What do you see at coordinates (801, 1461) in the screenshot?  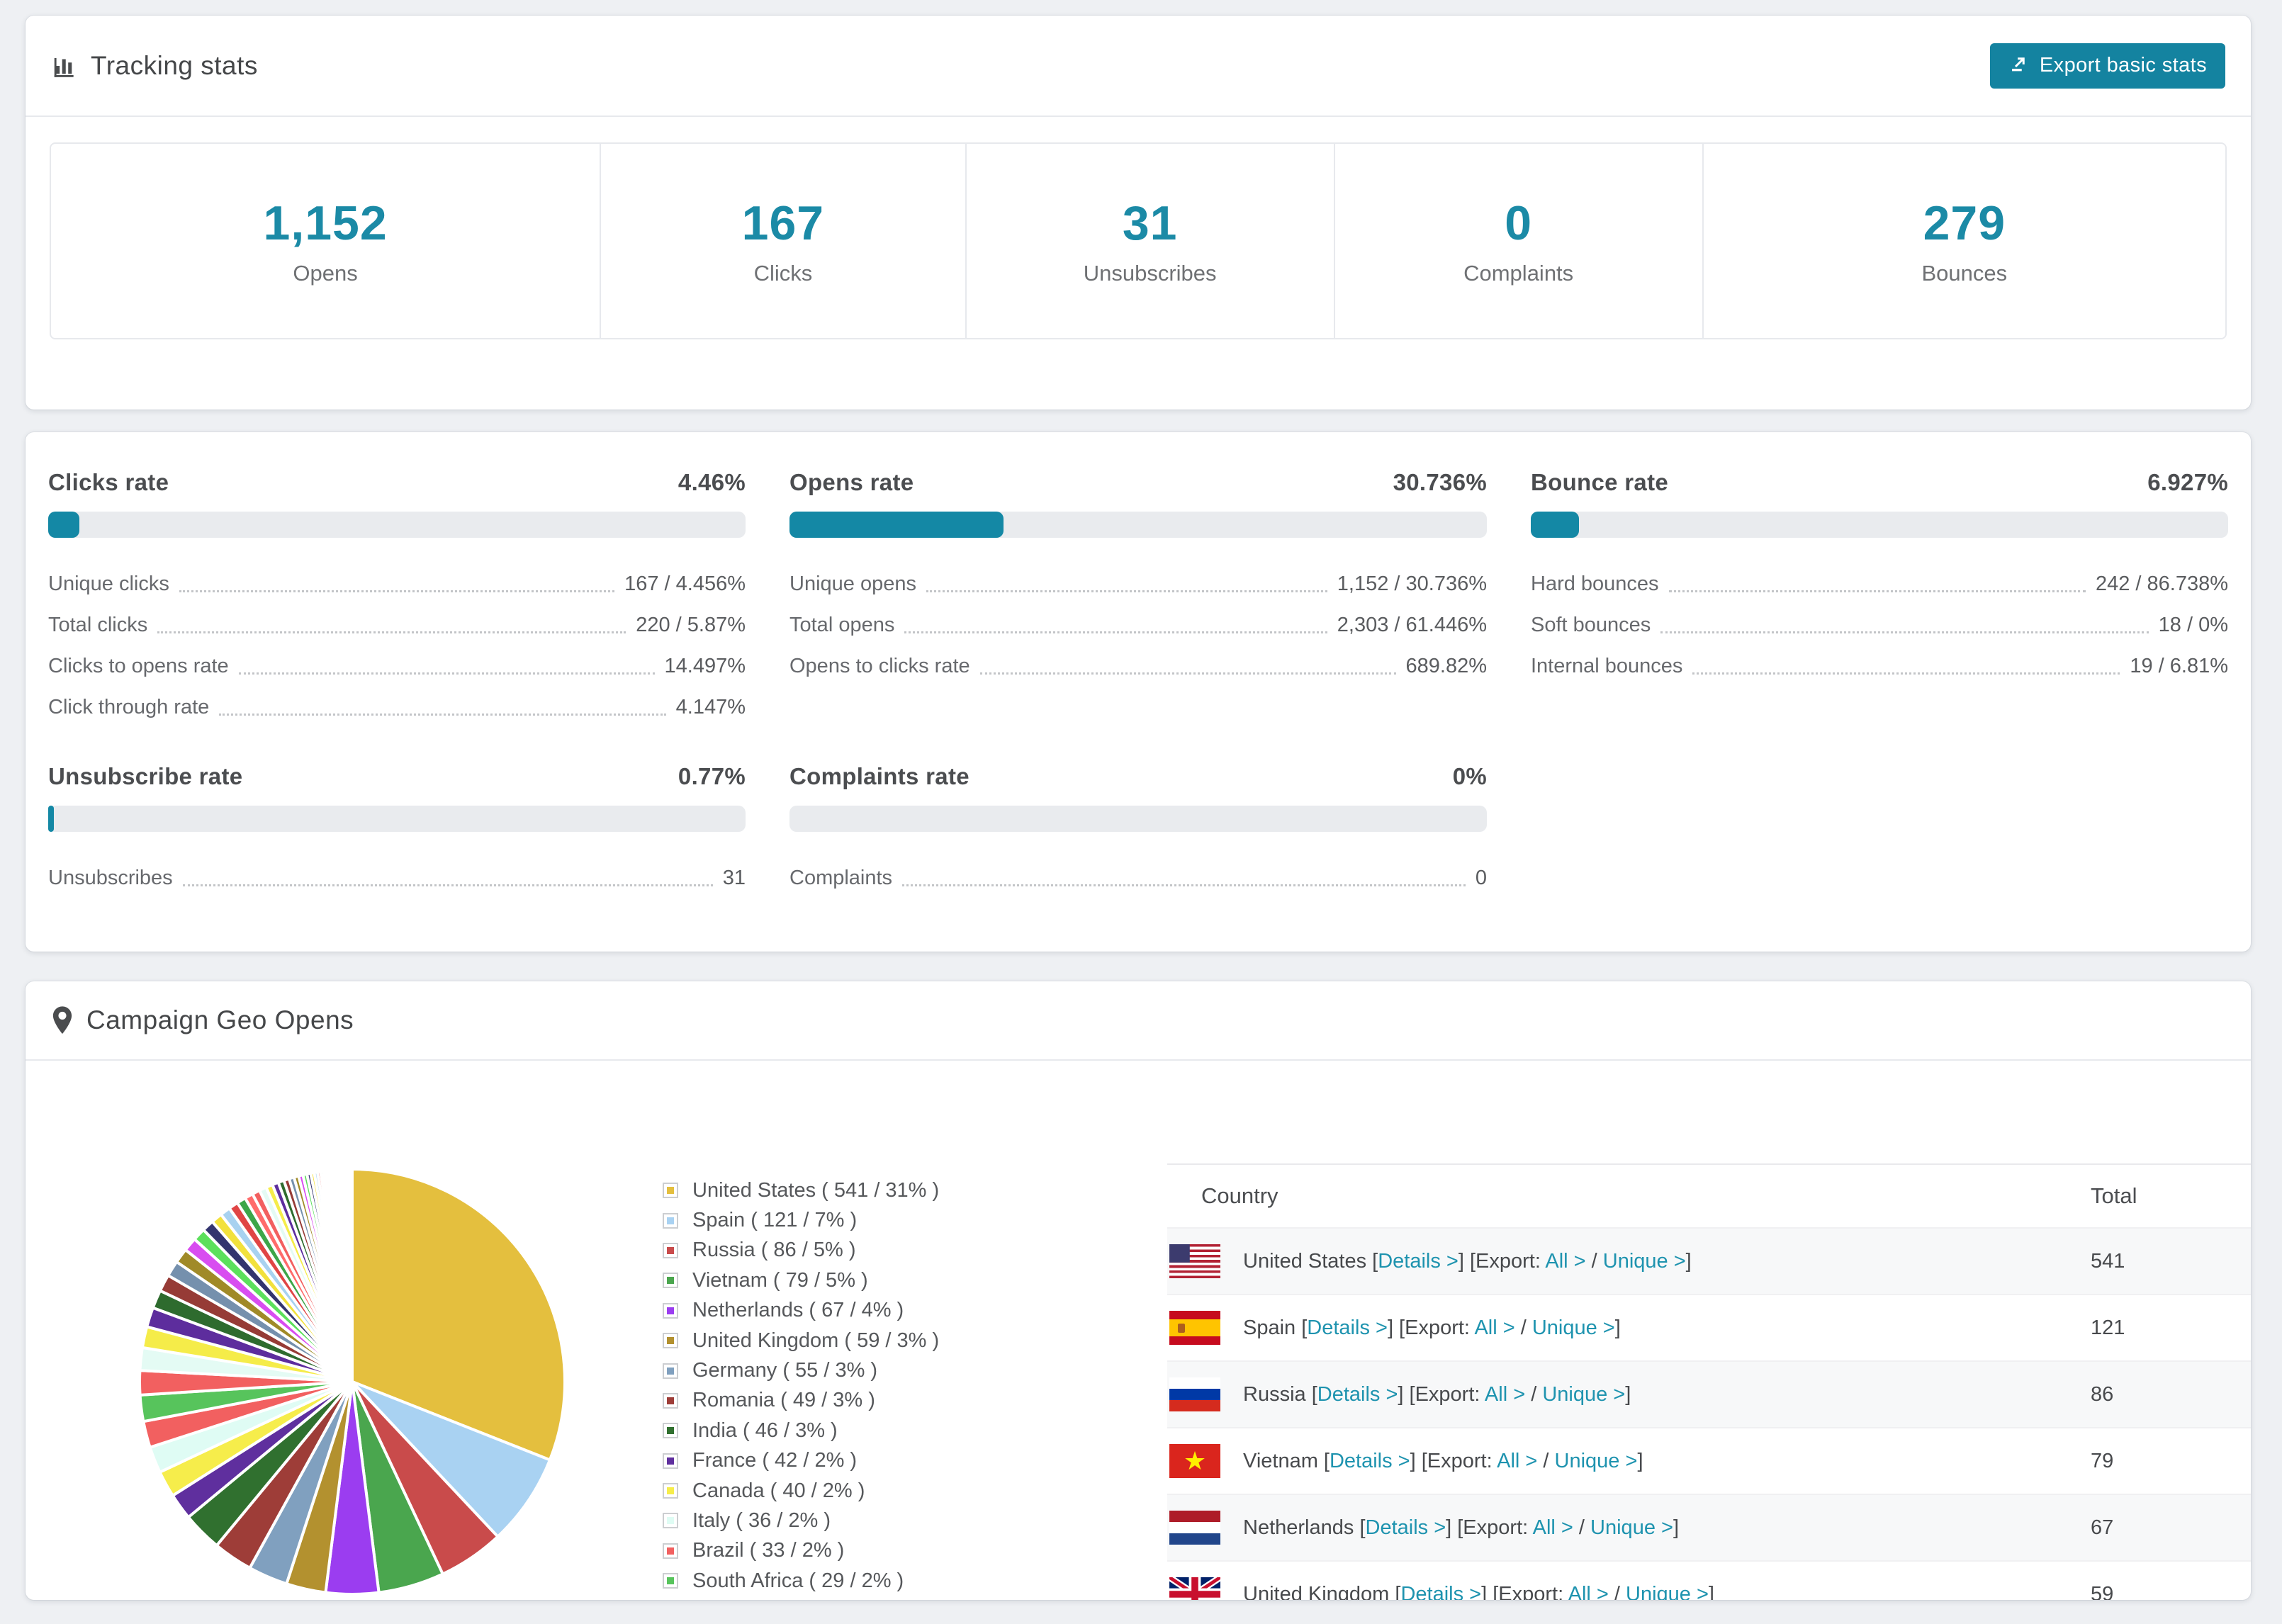 I see `legend-item-france: France ( 42 / 2% )` at bounding box center [801, 1461].